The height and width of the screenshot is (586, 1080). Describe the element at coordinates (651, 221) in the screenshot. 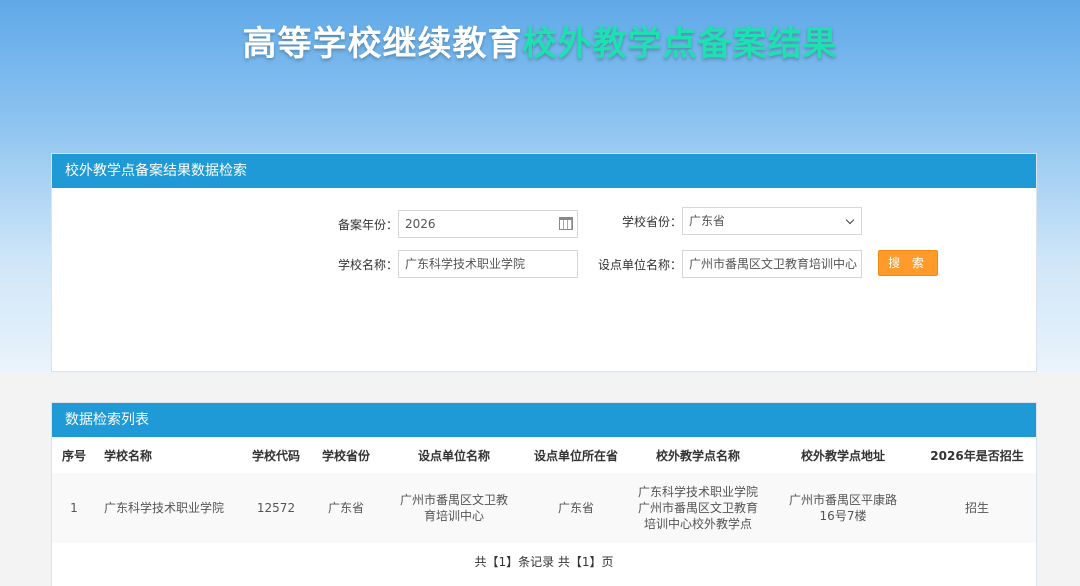

I see `province-label: 学校省份：` at that location.